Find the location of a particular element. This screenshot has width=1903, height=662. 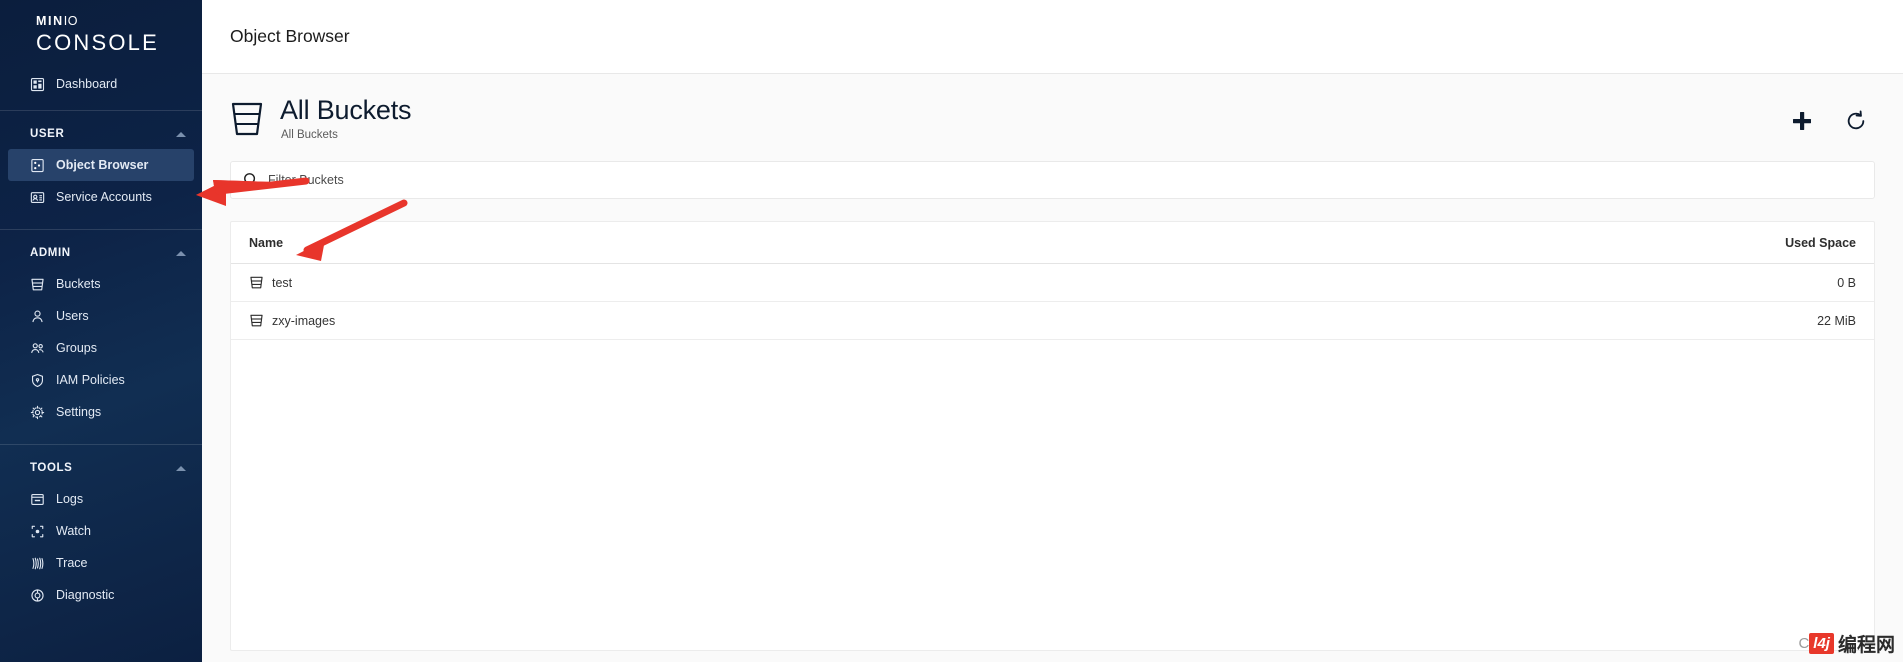

table-body: test 0 B zxy-images 22 MiB is located at coordinates (1052, 301).